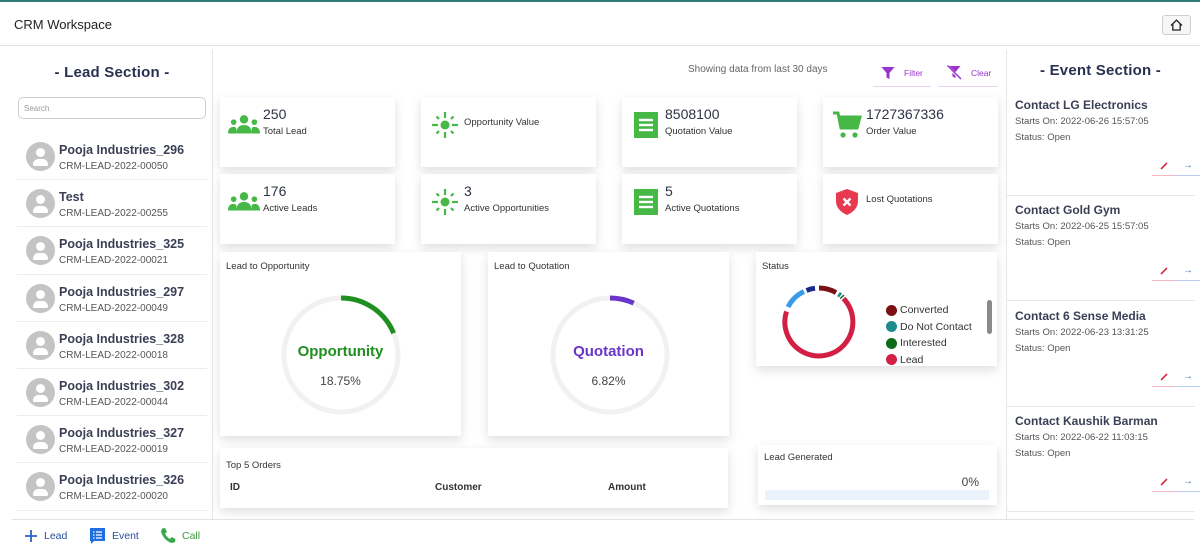 The height and width of the screenshot is (550, 1200). I want to click on lead-search-input, so click(112, 108).